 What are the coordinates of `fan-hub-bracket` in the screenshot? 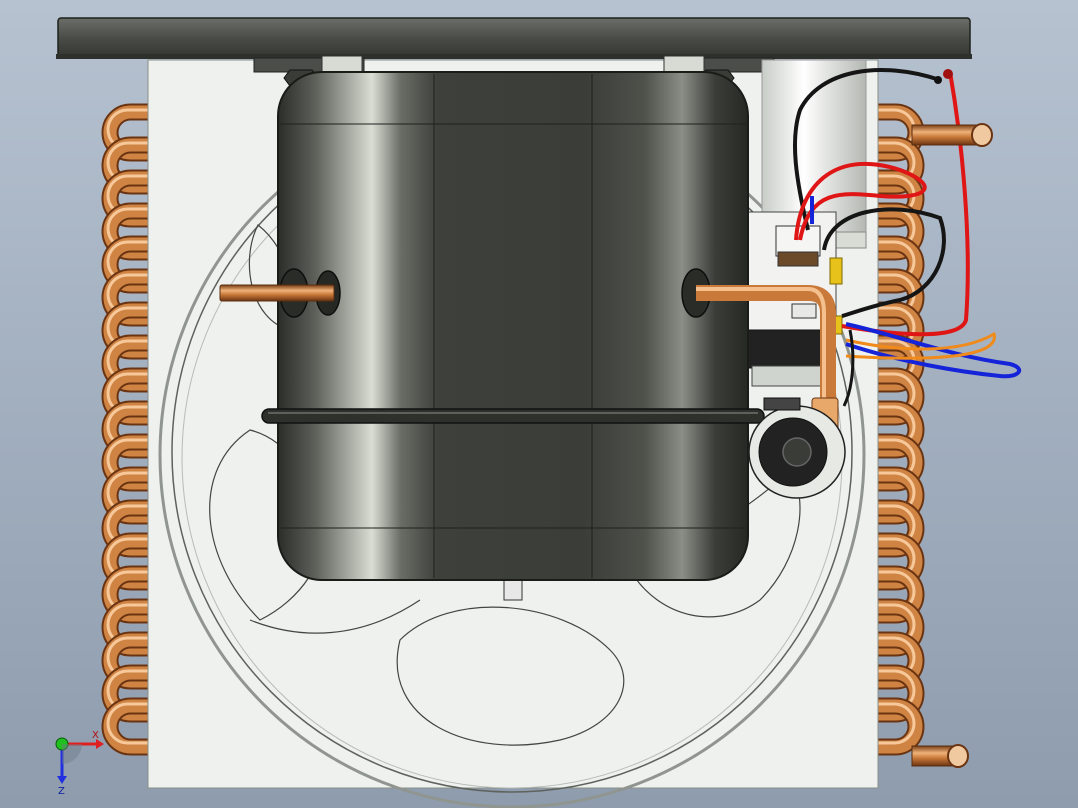 It's located at (513, 589).